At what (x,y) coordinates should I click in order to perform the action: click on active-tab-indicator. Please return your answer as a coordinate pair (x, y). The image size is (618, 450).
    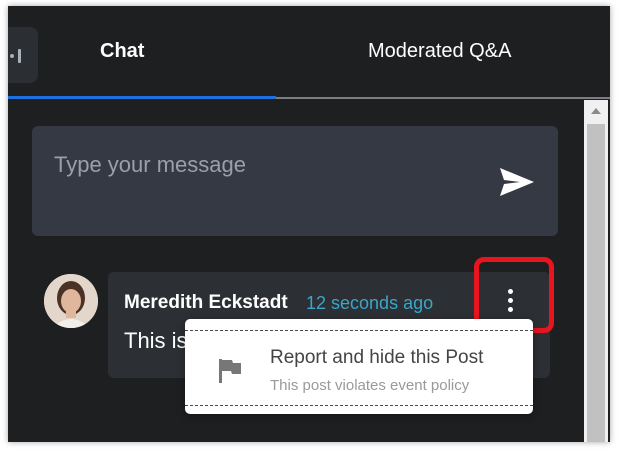
    Looking at the image, I should click on (142, 97).